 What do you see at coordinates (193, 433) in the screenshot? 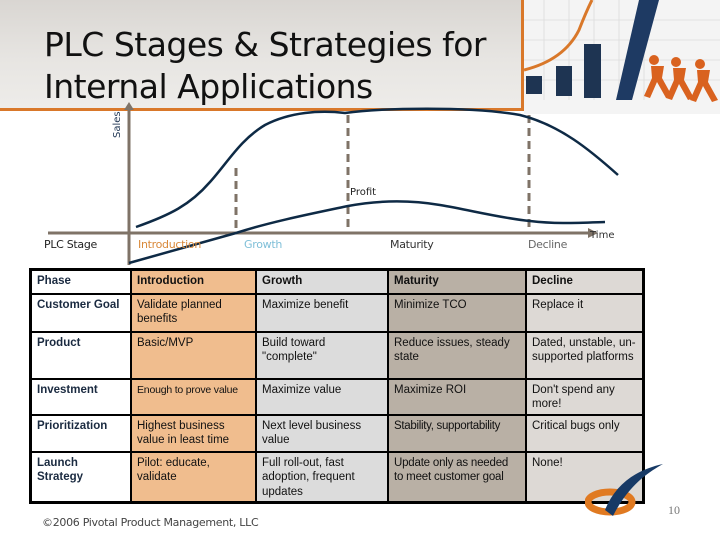
I see `cell: Highest business value in least time` at bounding box center [193, 433].